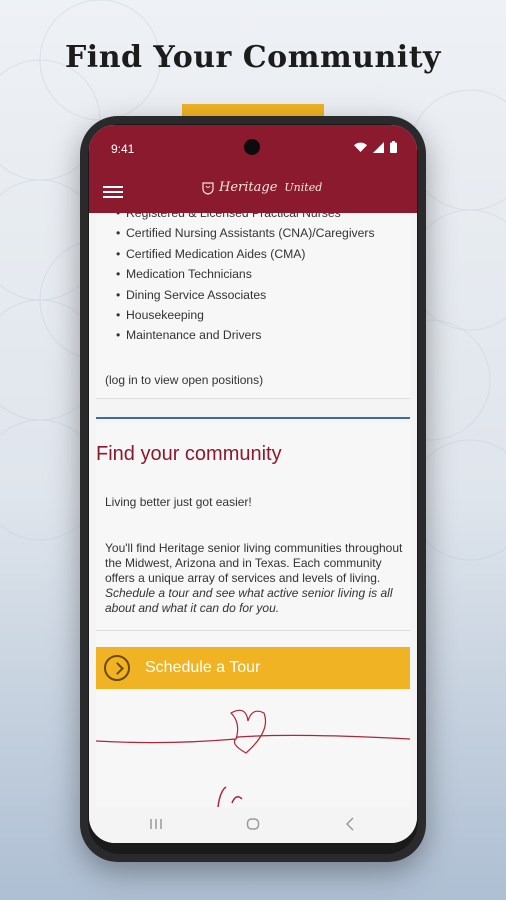 This screenshot has width=506, height=900. What do you see at coordinates (253, 758) in the screenshot?
I see `heart-line-icon` at bounding box center [253, 758].